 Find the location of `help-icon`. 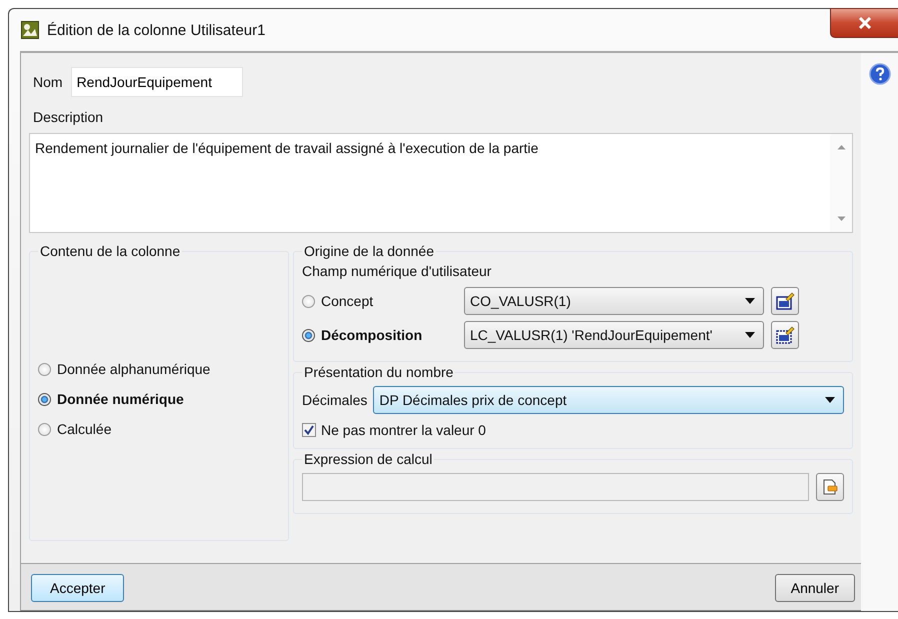

help-icon is located at coordinates (879, 74).